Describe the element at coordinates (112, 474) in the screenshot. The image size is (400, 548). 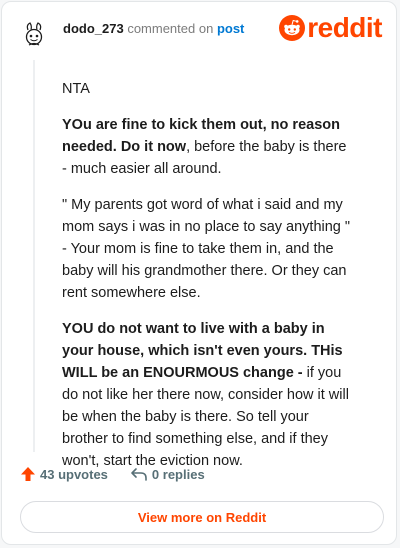
I see `comment-actions: 43 upvotes 0 replies` at that location.